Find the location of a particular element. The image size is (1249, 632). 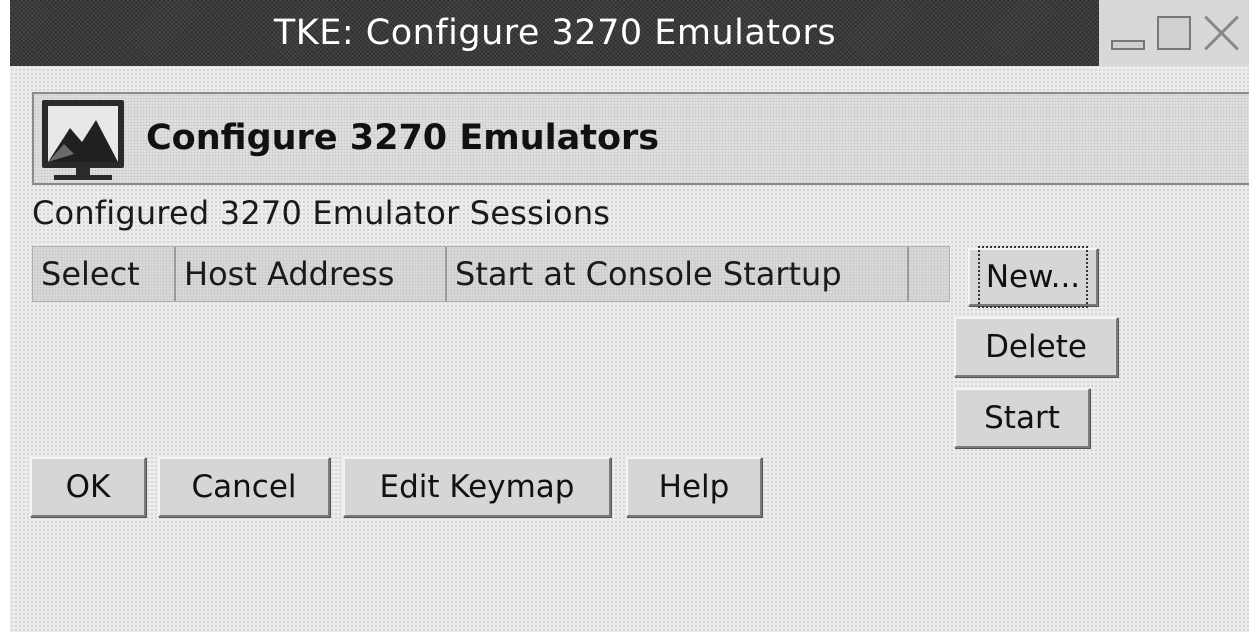

ok-button: OK is located at coordinates (88, 487).